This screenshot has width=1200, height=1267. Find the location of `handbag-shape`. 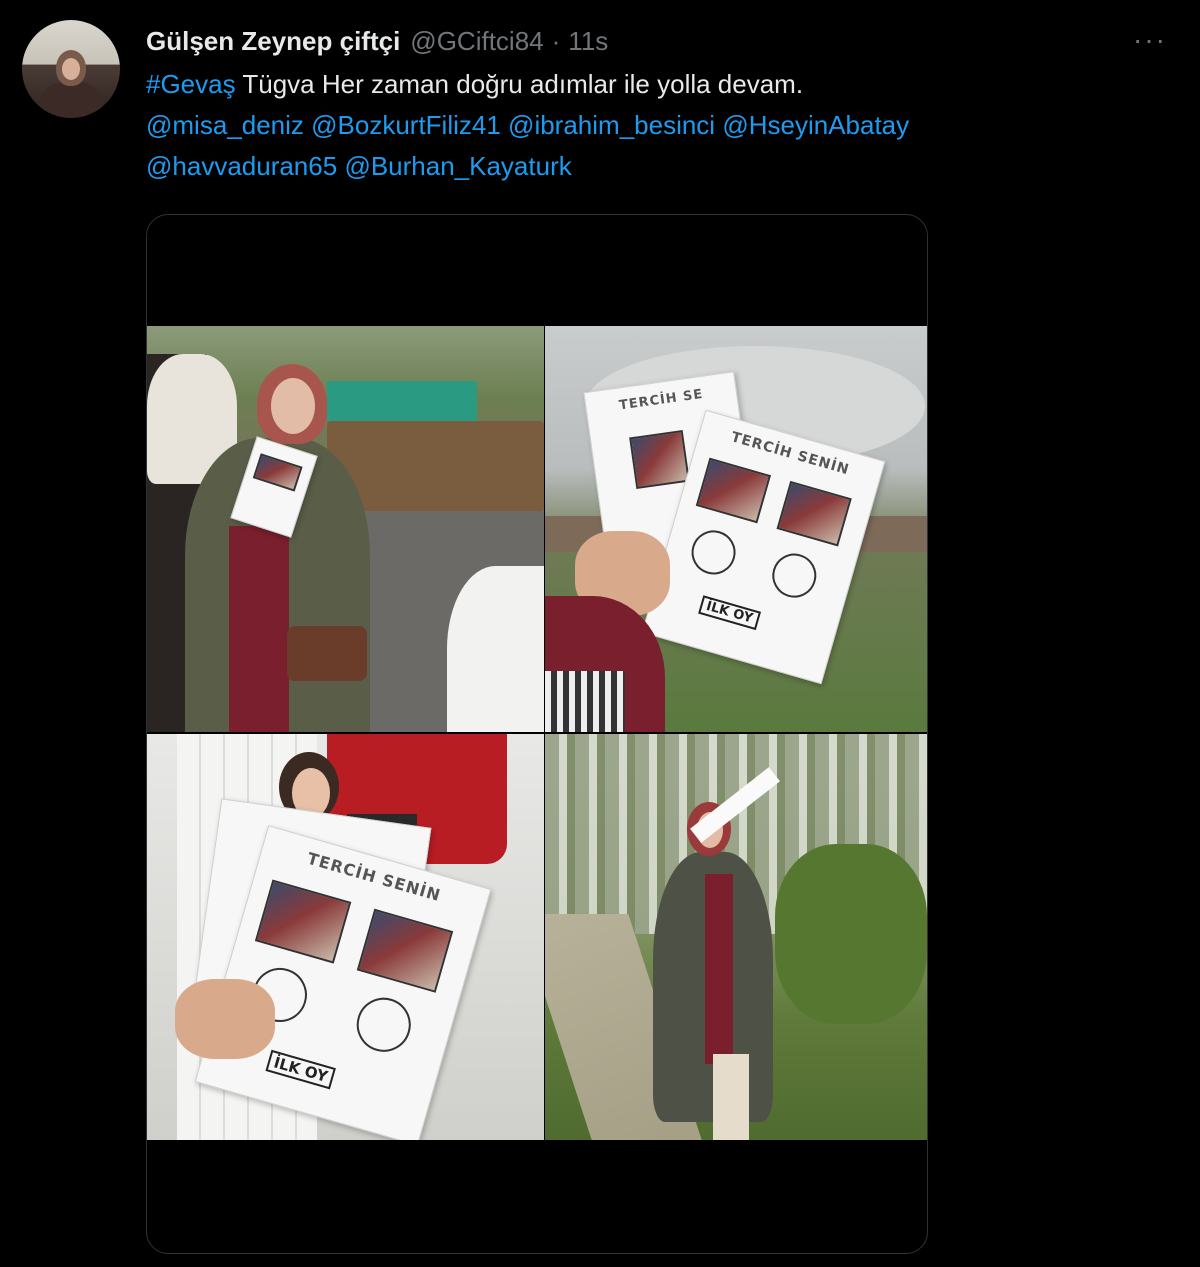

handbag-shape is located at coordinates (327, 653).